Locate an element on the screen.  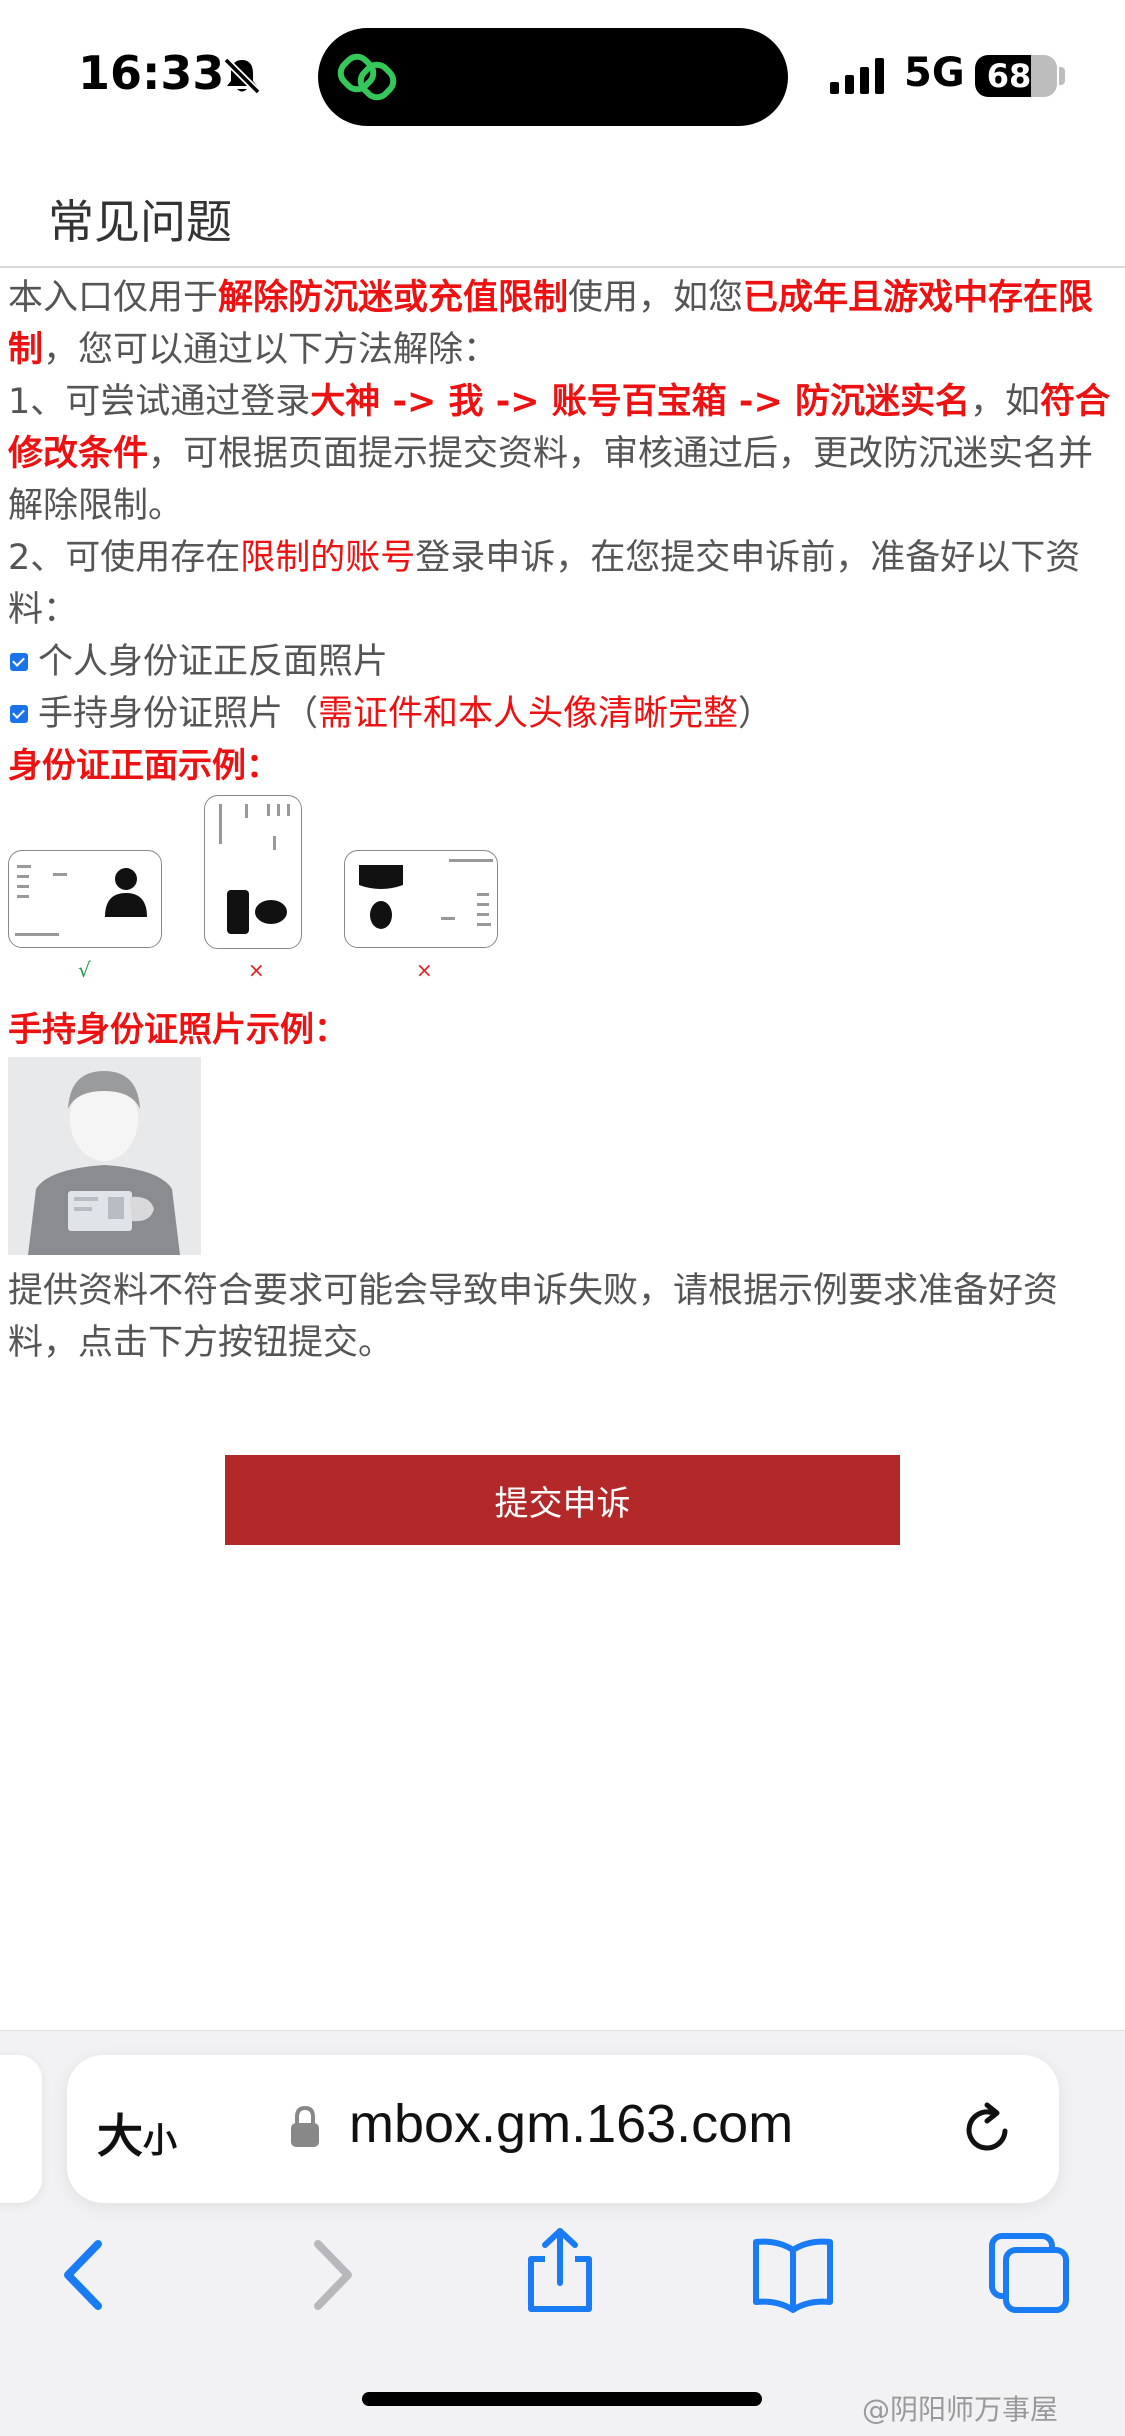
tabs-icon is located at coordinates (1029, 2273).